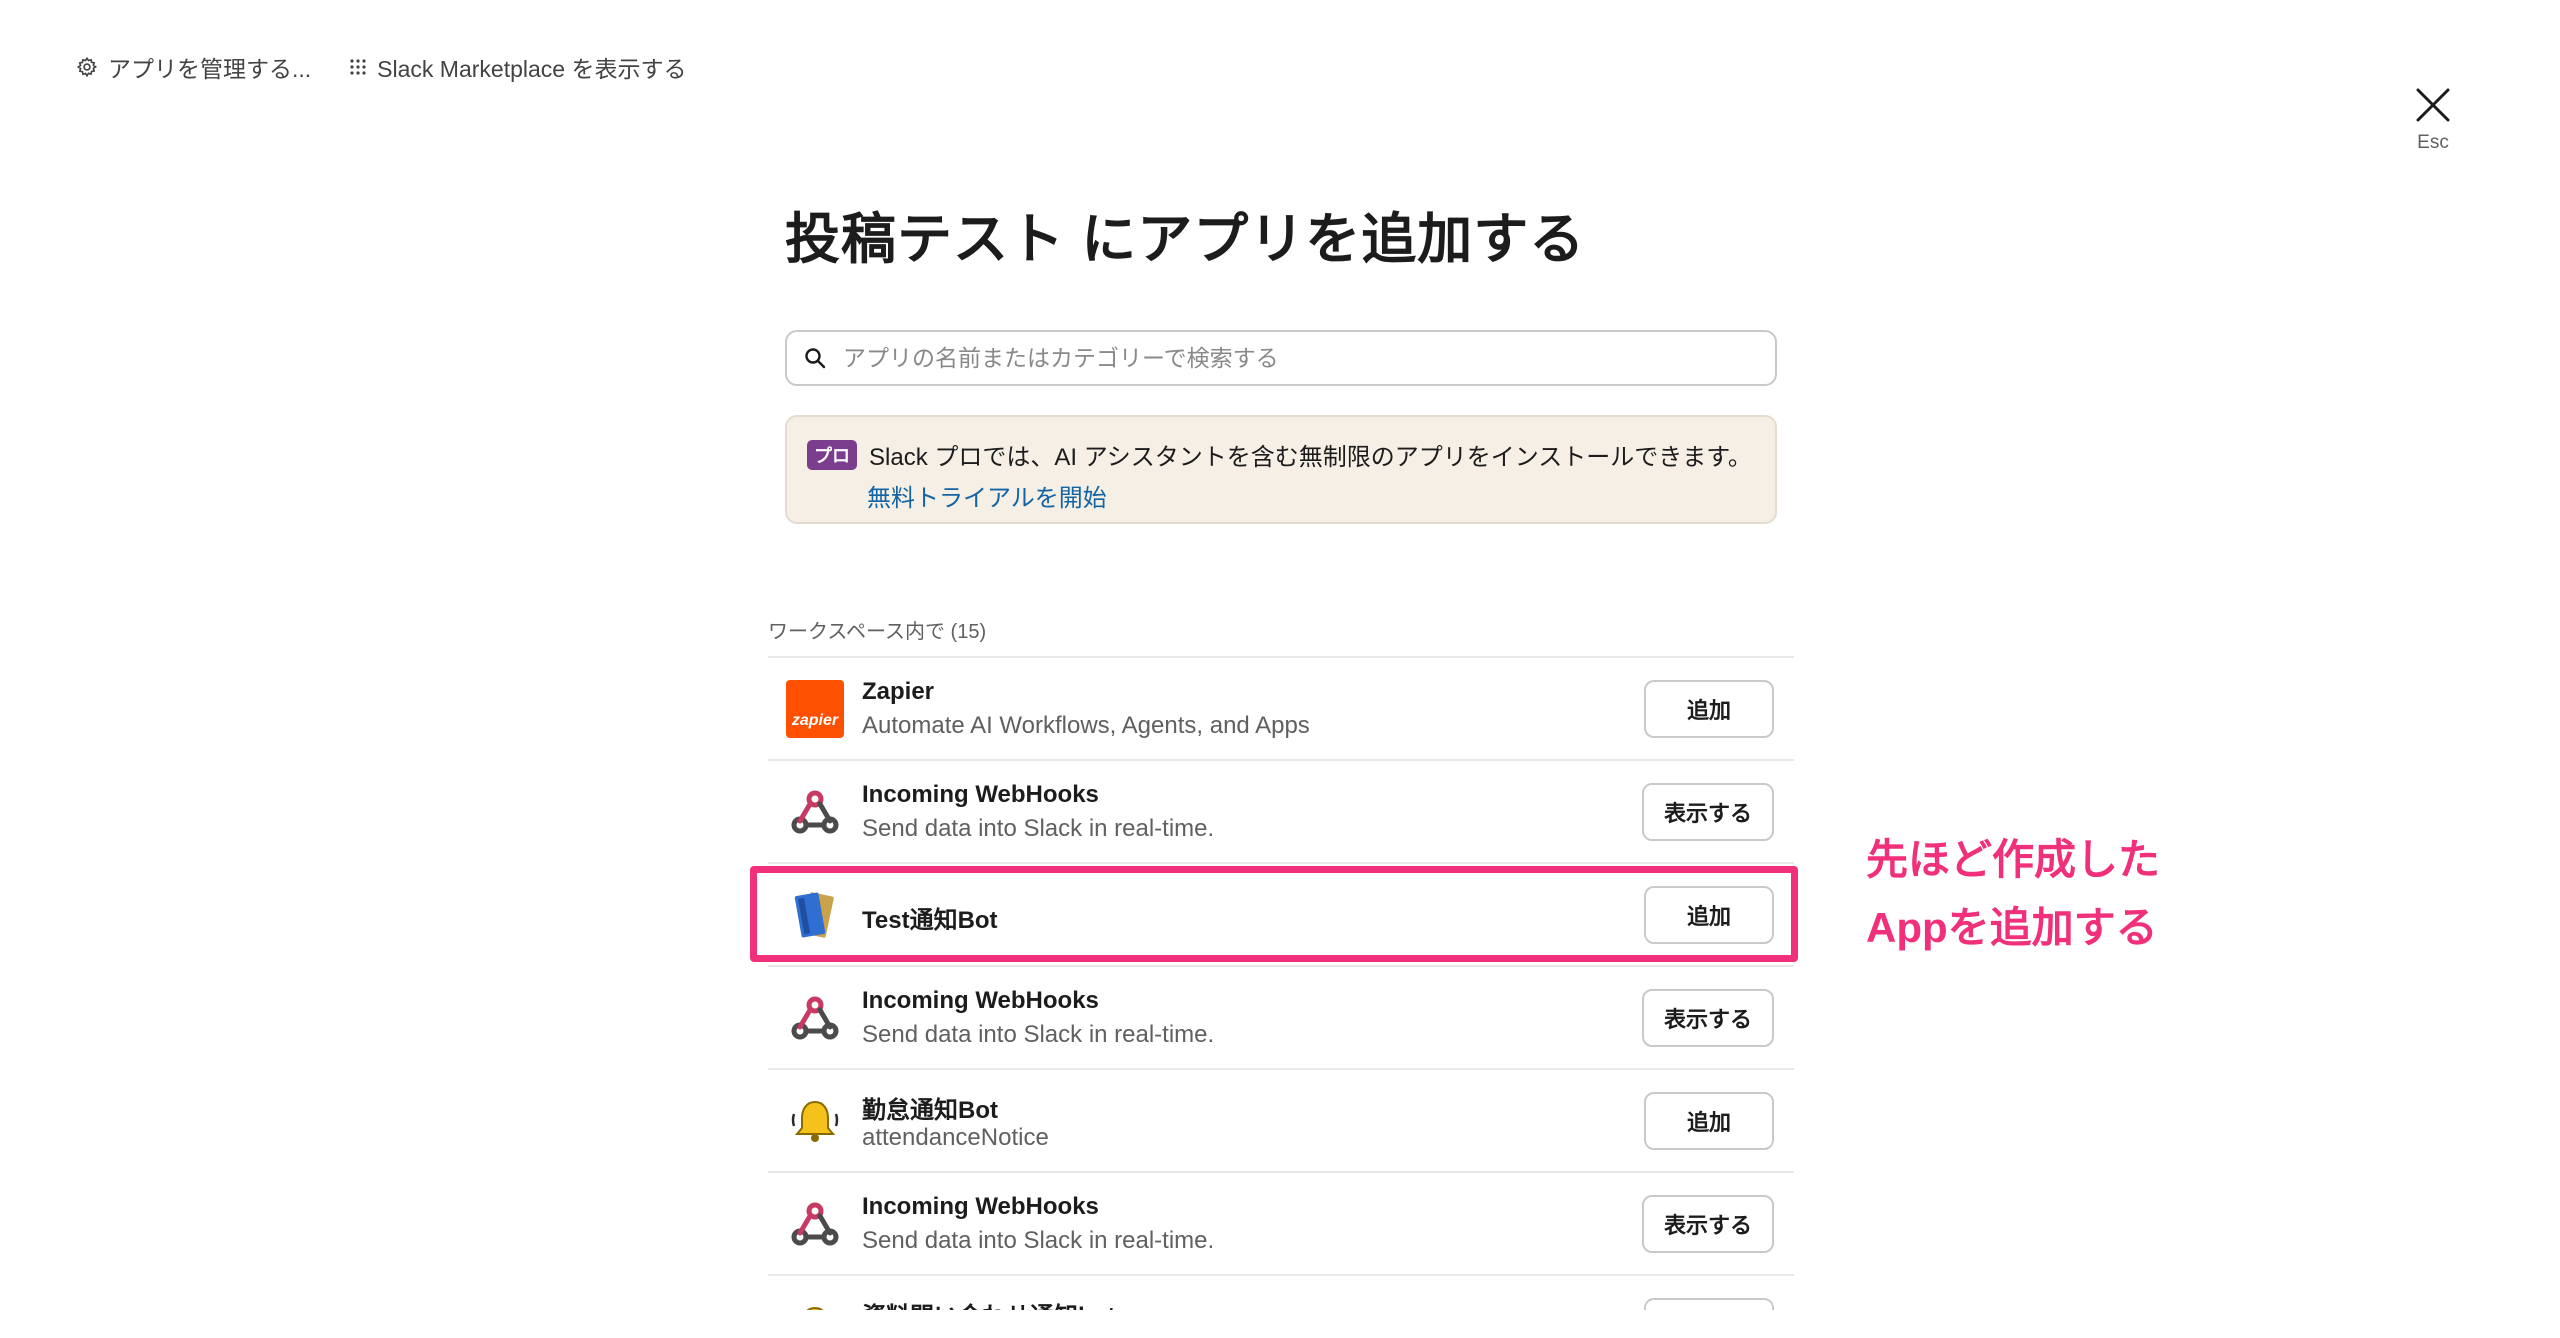  I want to click on top-toolbar: アプリを管理する... Slack Marketplace を表示する, so click(381, 67).